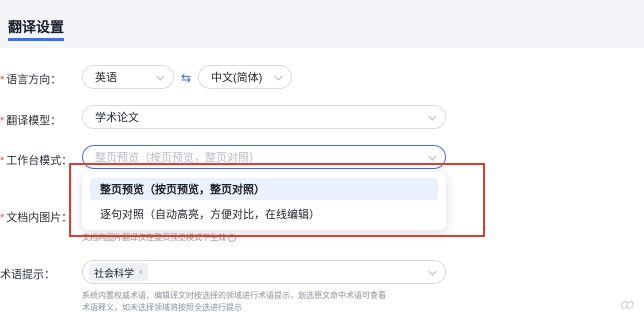  Describe the element at coordinates (277, 200) in the screenshot. I see `highlight-annotation-box` at that location.